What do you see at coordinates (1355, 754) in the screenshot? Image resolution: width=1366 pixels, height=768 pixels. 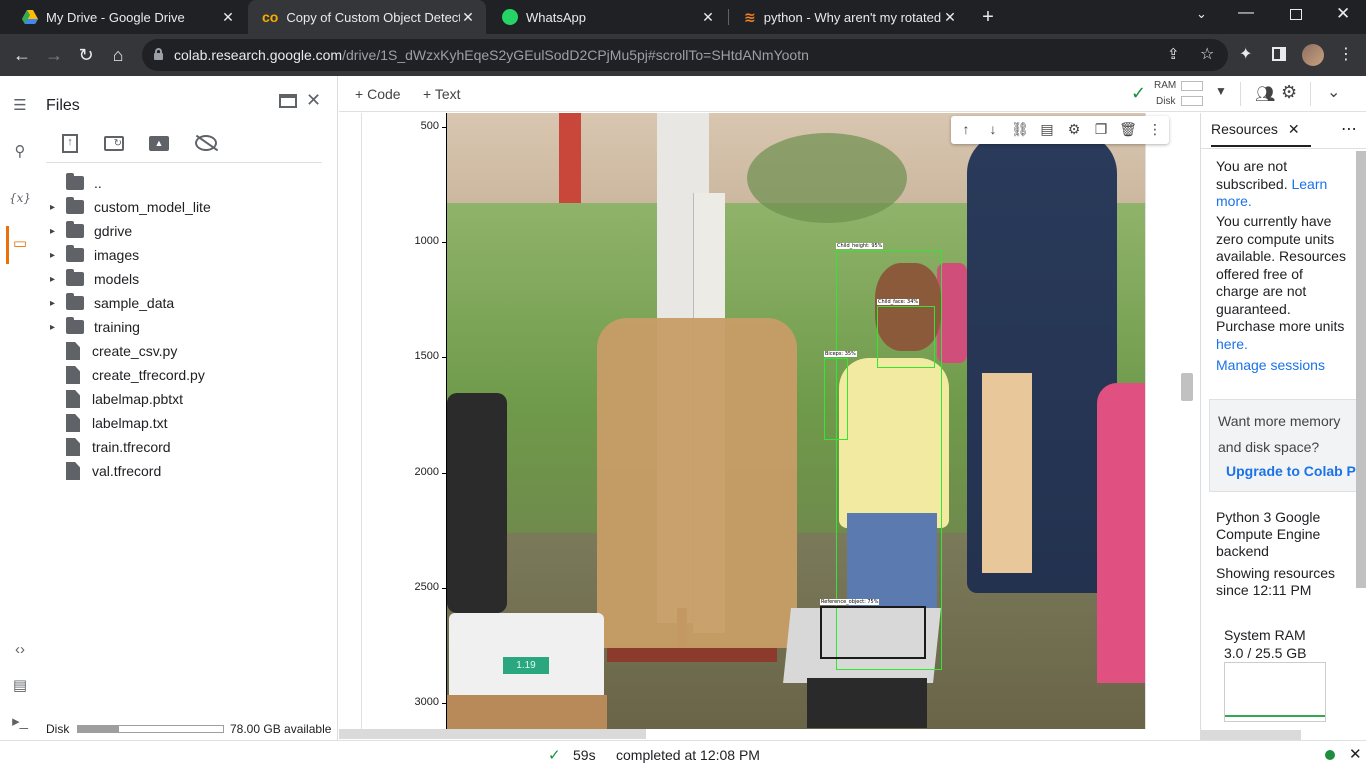 I see `close-status-icon: ✕` at bounding box center [1355, 754].